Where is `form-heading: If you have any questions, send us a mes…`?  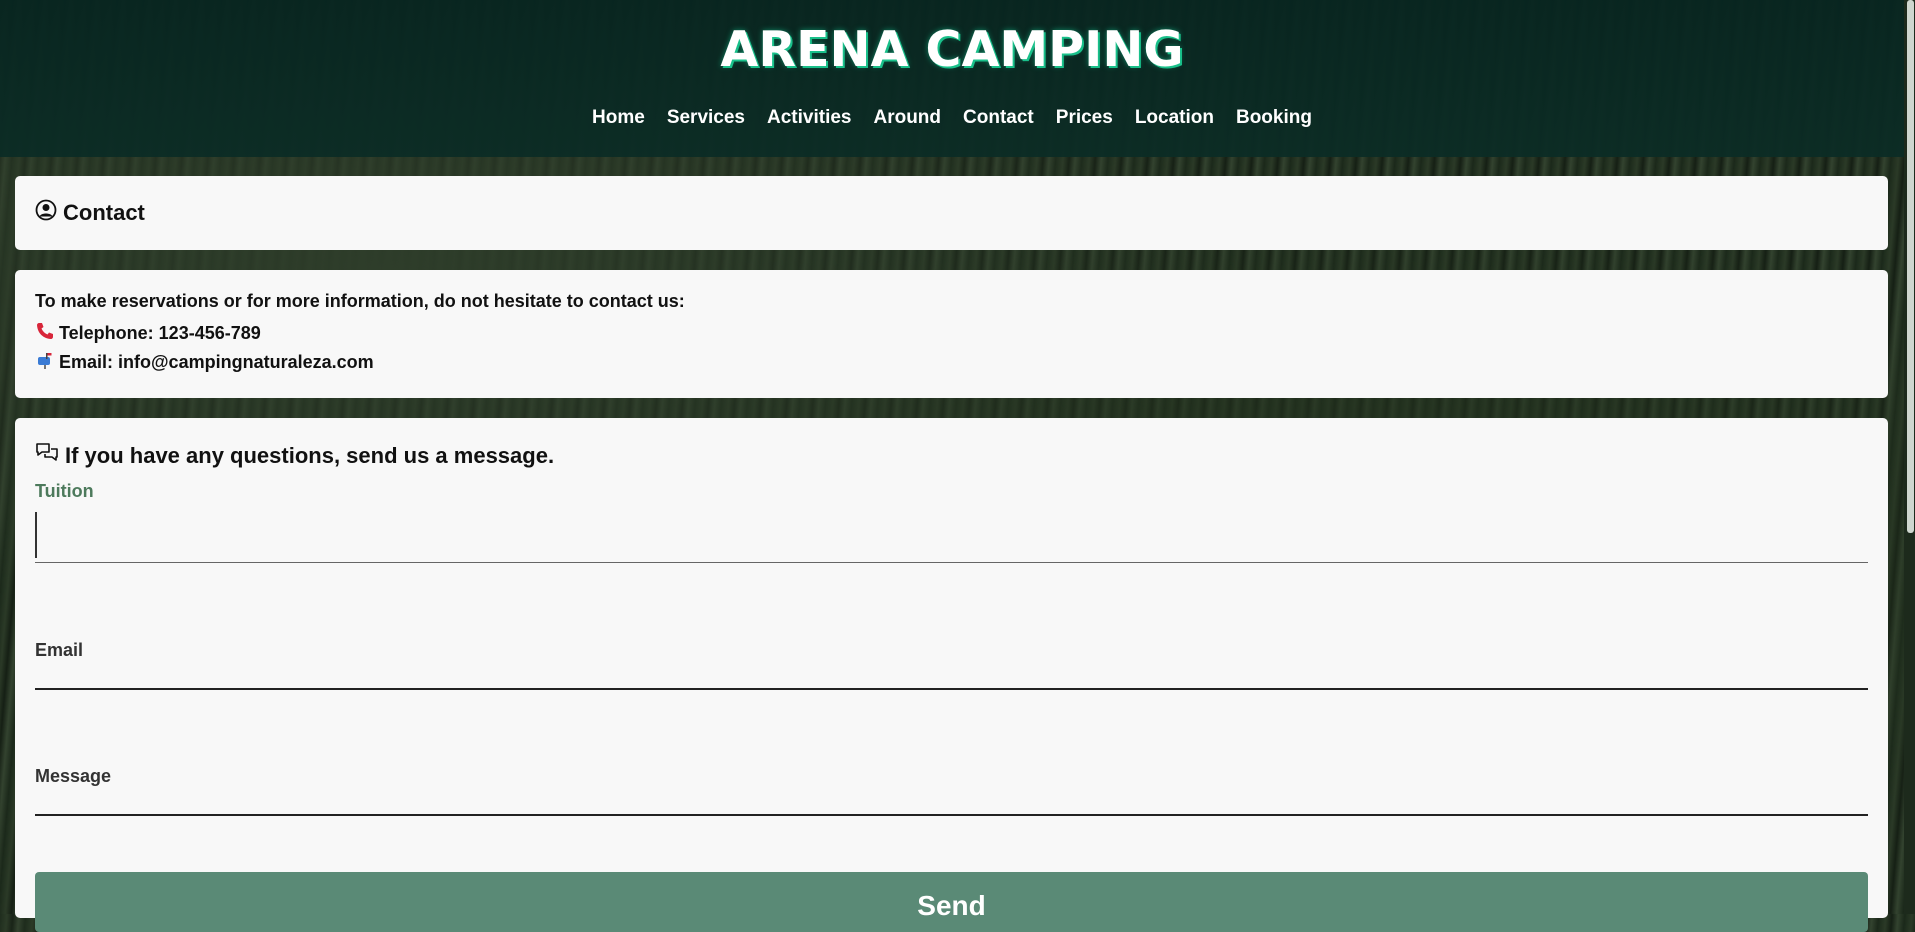 form-heading: If you have any questions, send us a mes… is located at coordinates (294, 456).